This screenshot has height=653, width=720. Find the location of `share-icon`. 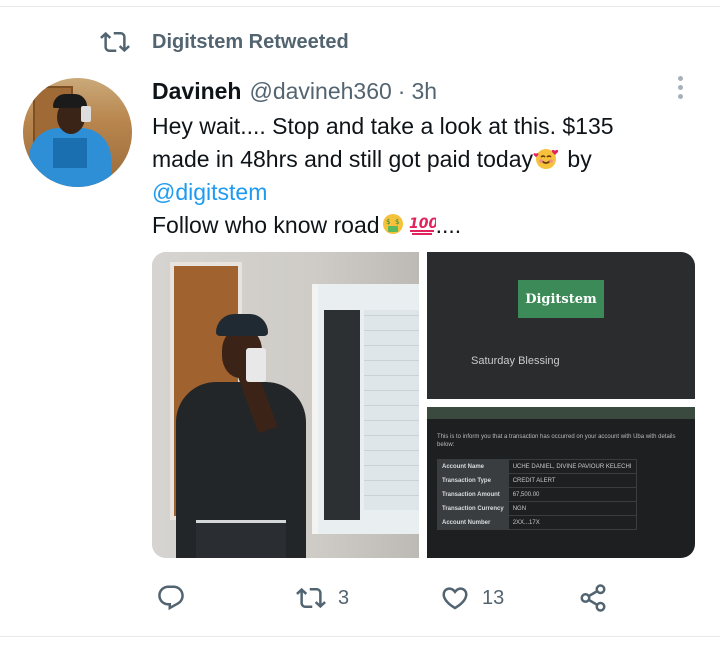

share-icon is located at coordinates (593, 598).